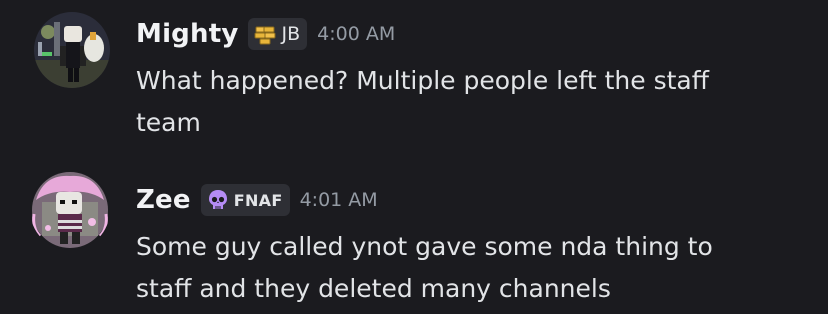  Describe the element at coordinates (278, 34) in the screenshot. I see `server-tag: JB` at that location.